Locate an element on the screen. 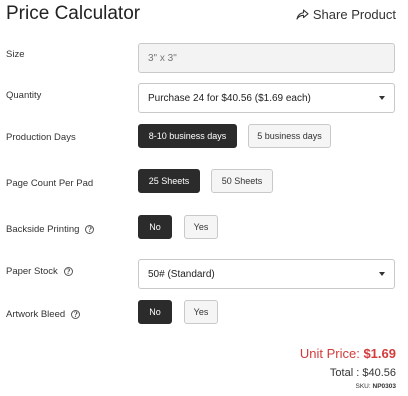  size-label-text: Size is located at coordinates (15, 54).